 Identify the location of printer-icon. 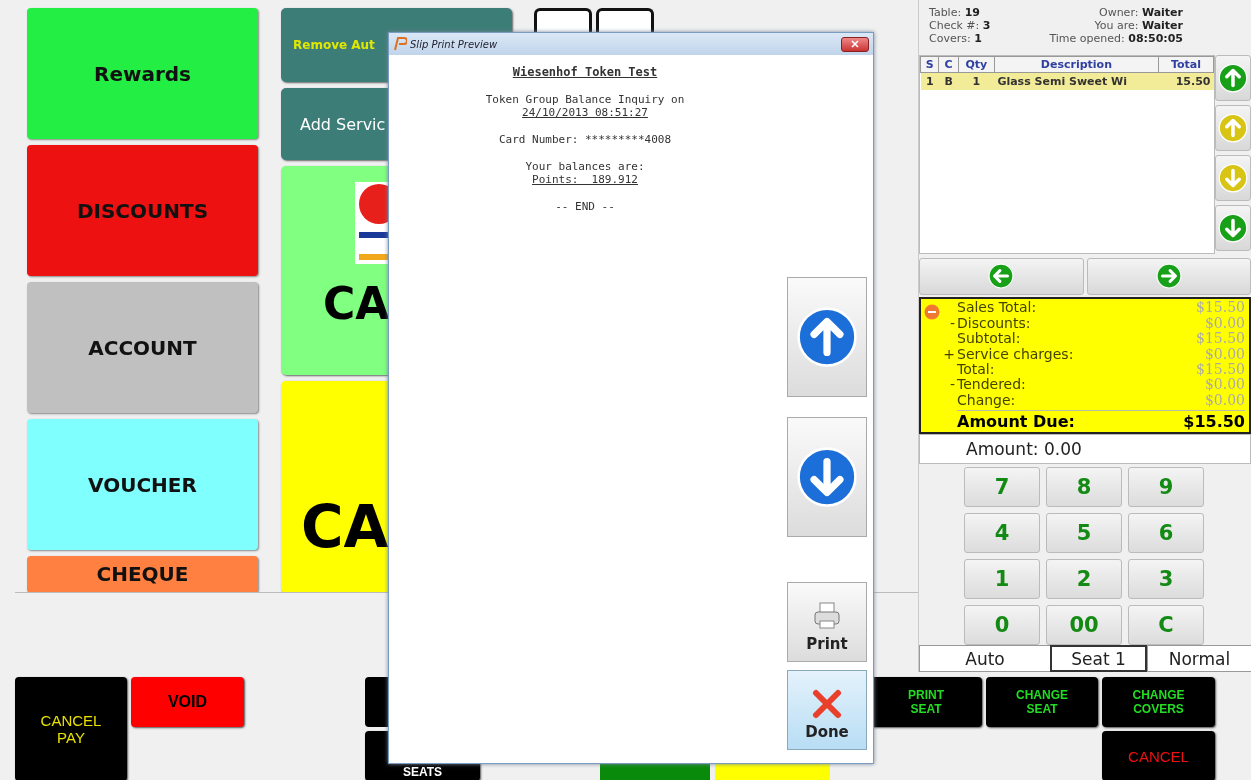
(827, 616).